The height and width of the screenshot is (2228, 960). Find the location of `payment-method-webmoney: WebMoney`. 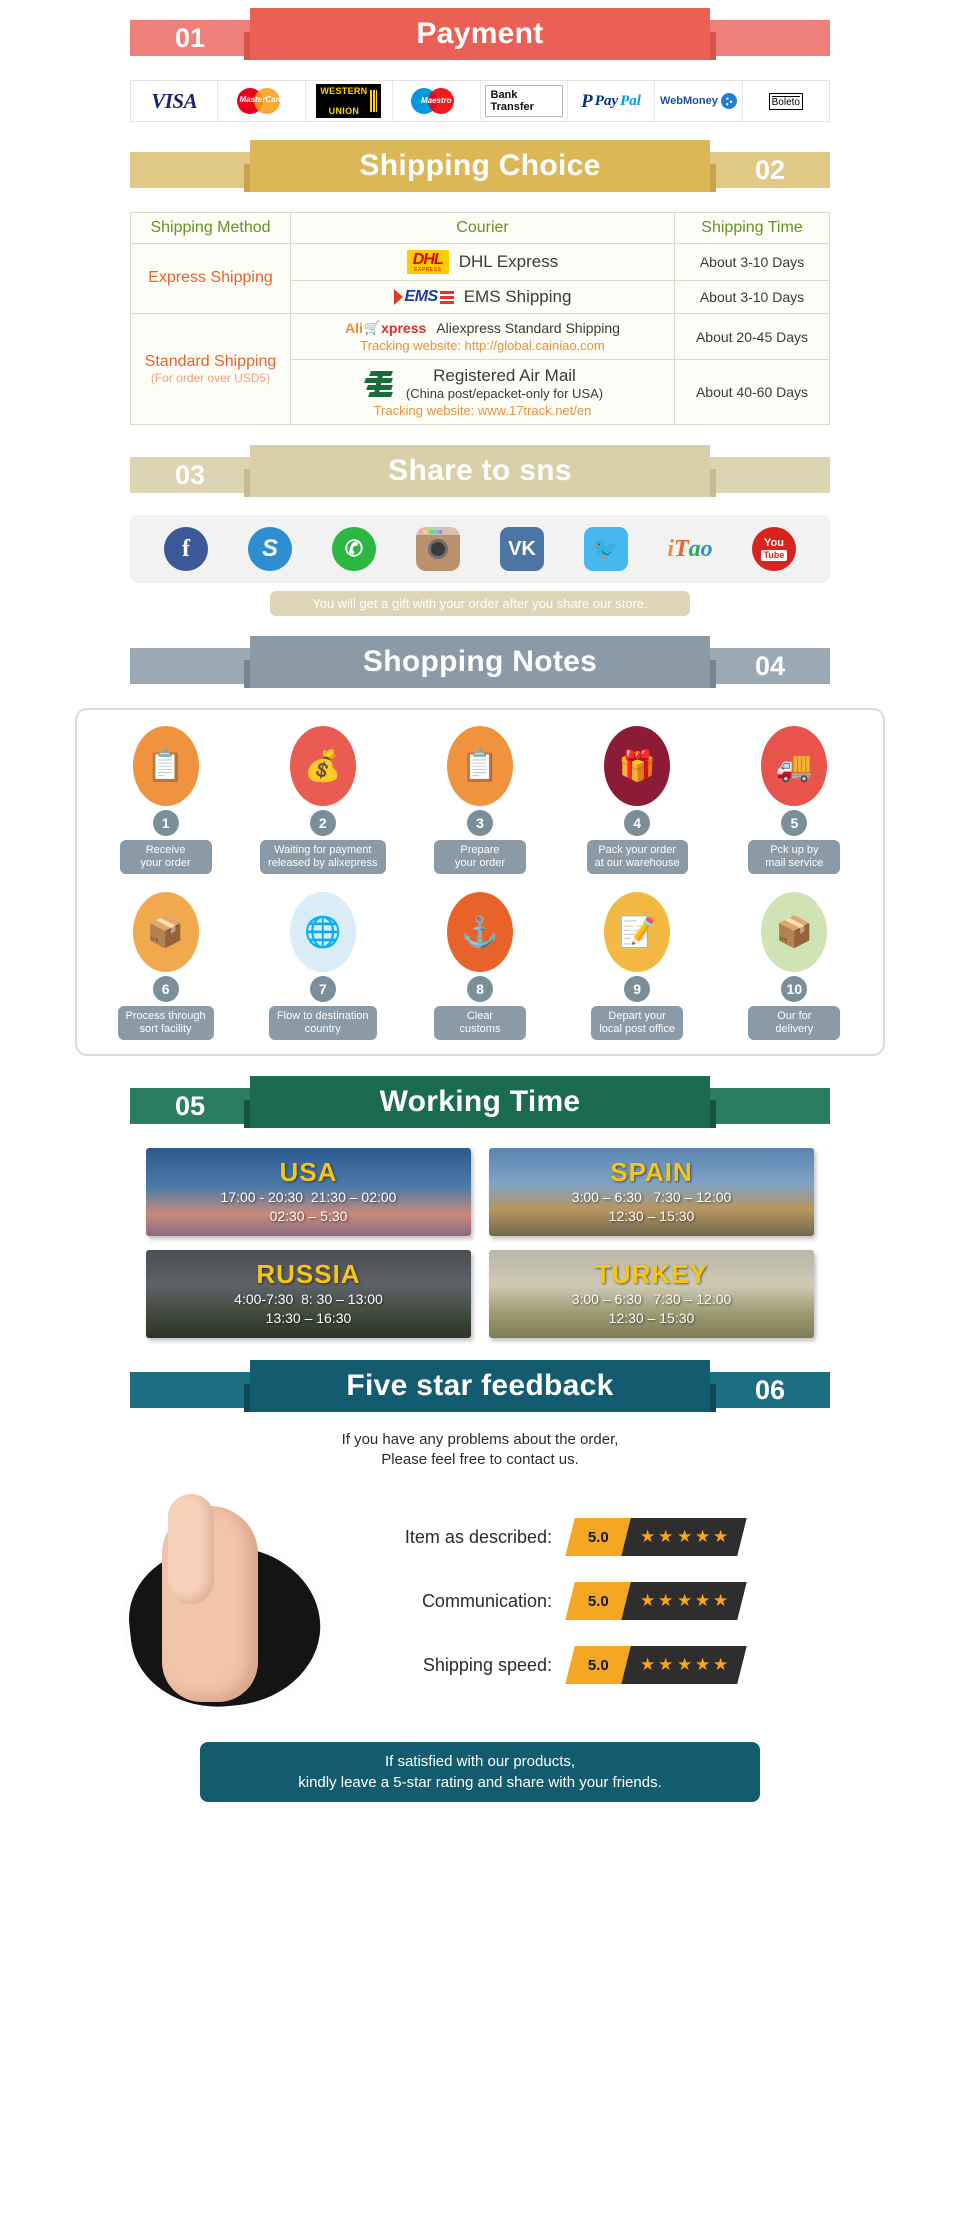

payment-method-webmoney: WebMoney is located at coordinates (699, 101).